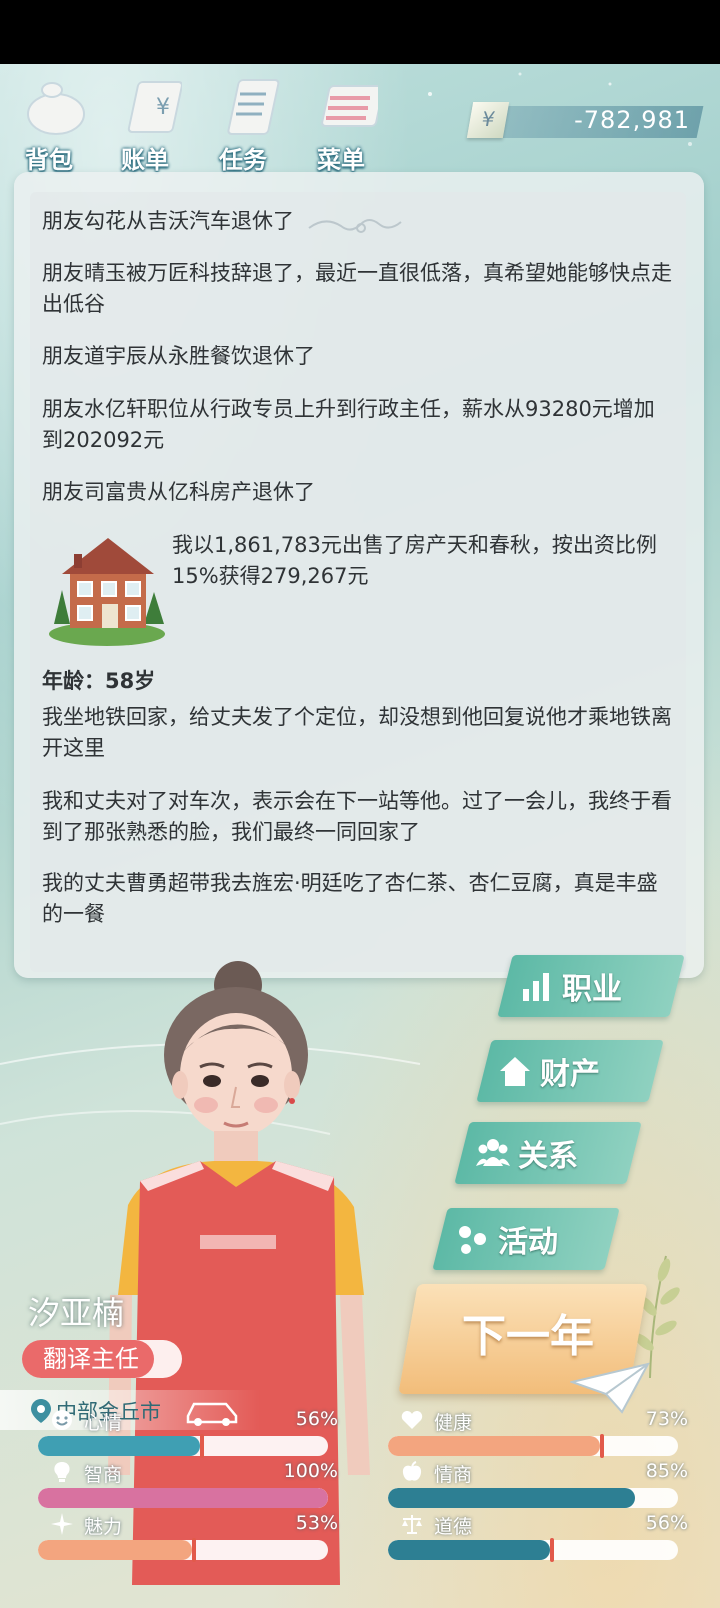 The width and height of the screenshot is (720, 1608). What do you see at coordinates (666, 1471) in the screenshot?
I see `stat-percent: 85%` at bounding box center [666, 1471].